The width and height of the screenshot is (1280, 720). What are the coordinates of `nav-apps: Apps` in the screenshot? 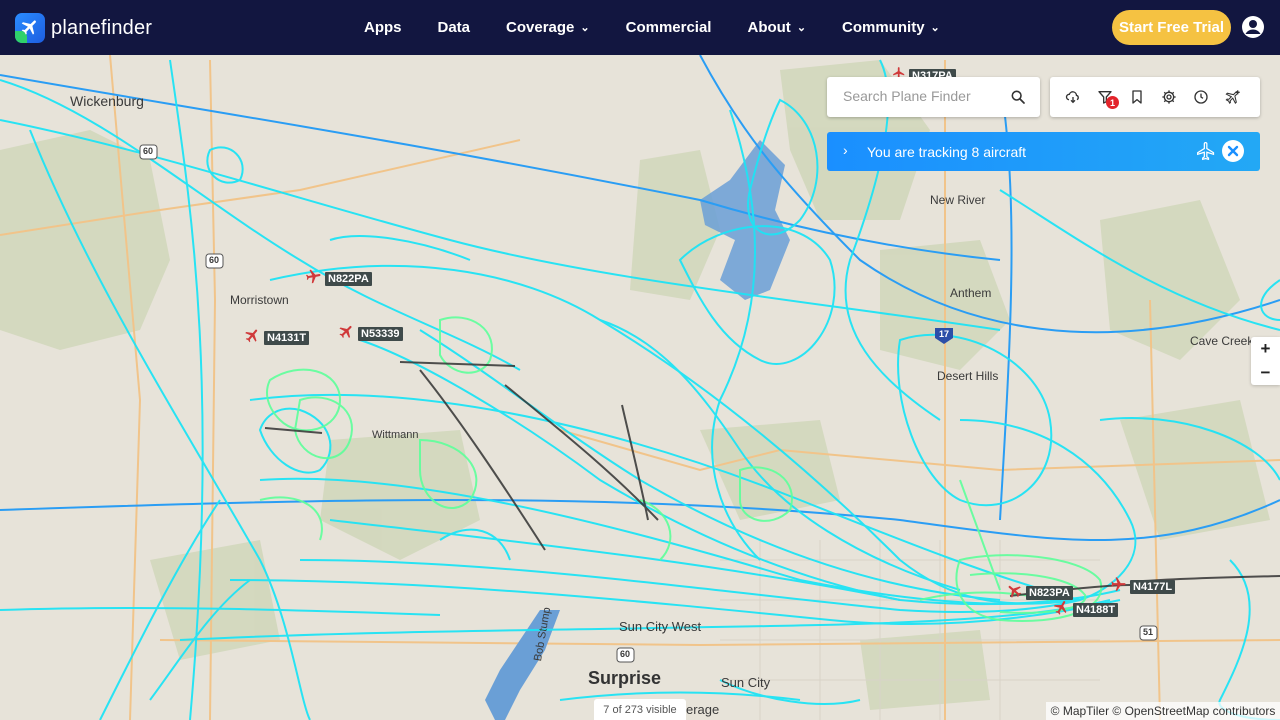 It's located at (383, 27).